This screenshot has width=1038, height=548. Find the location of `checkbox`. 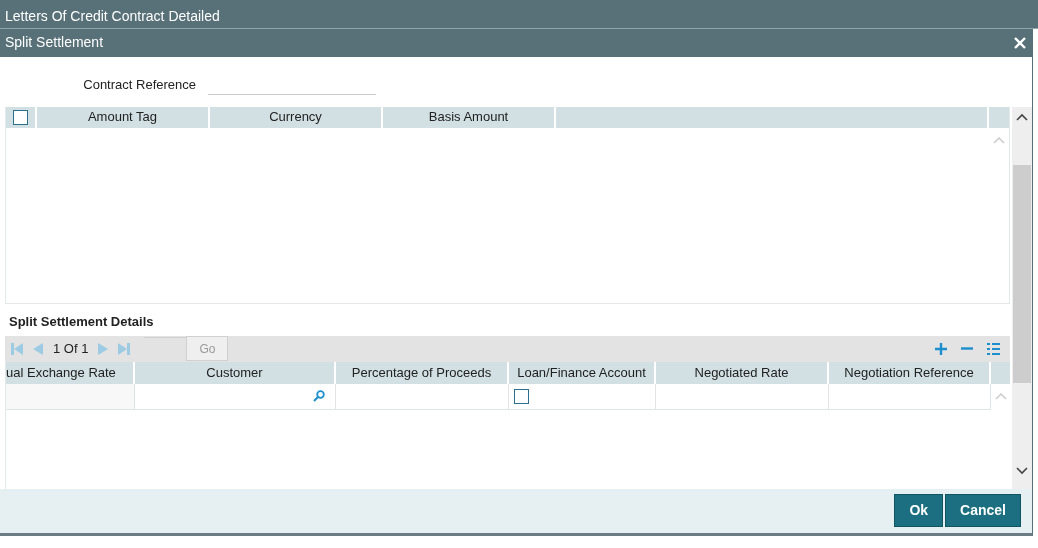

checkbox is located at coordinates (521, 396).